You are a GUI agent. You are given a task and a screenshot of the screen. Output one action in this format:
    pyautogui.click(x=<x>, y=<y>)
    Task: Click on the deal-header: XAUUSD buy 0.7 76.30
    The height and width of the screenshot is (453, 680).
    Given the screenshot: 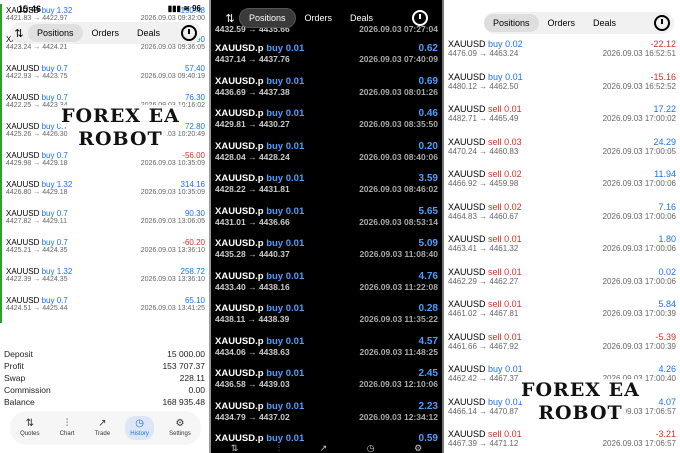 What is the action you would take?
    pyautogui.click(x=105, y=96)
    